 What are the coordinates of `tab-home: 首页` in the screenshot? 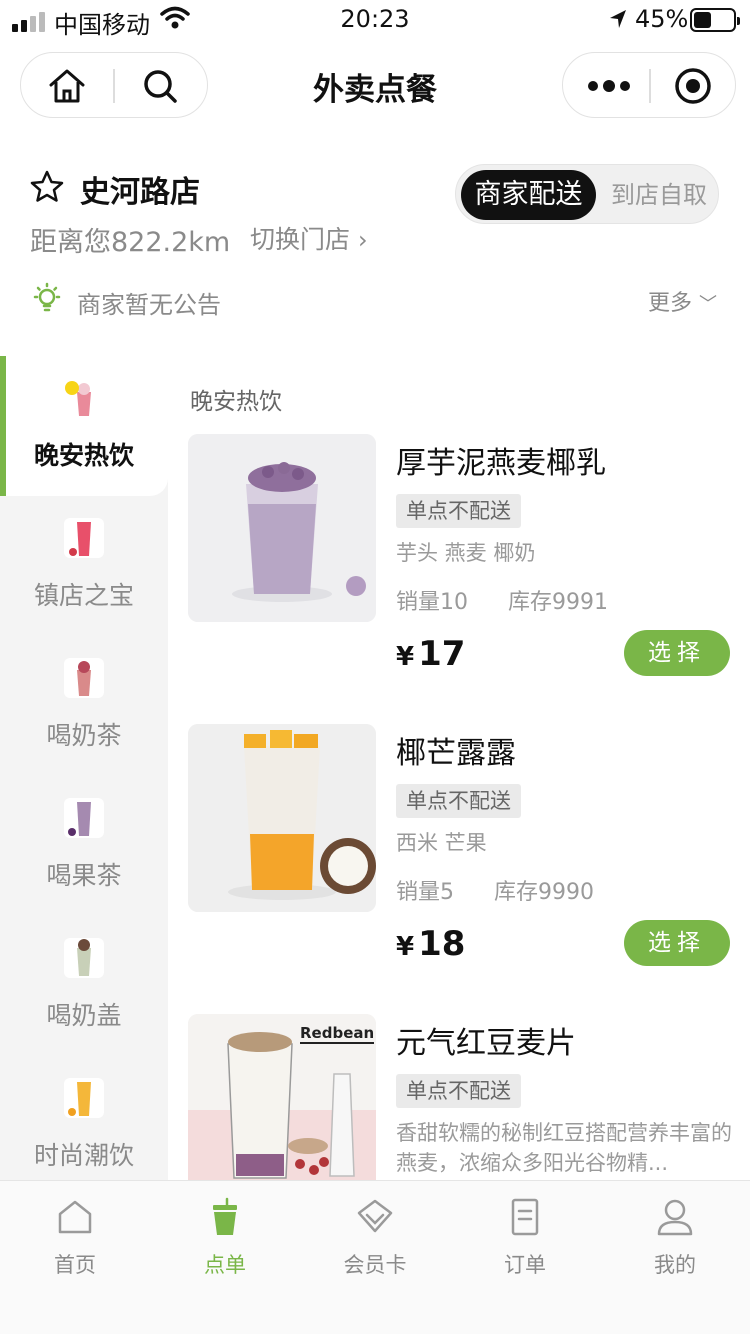 It's located at (75, 1238).